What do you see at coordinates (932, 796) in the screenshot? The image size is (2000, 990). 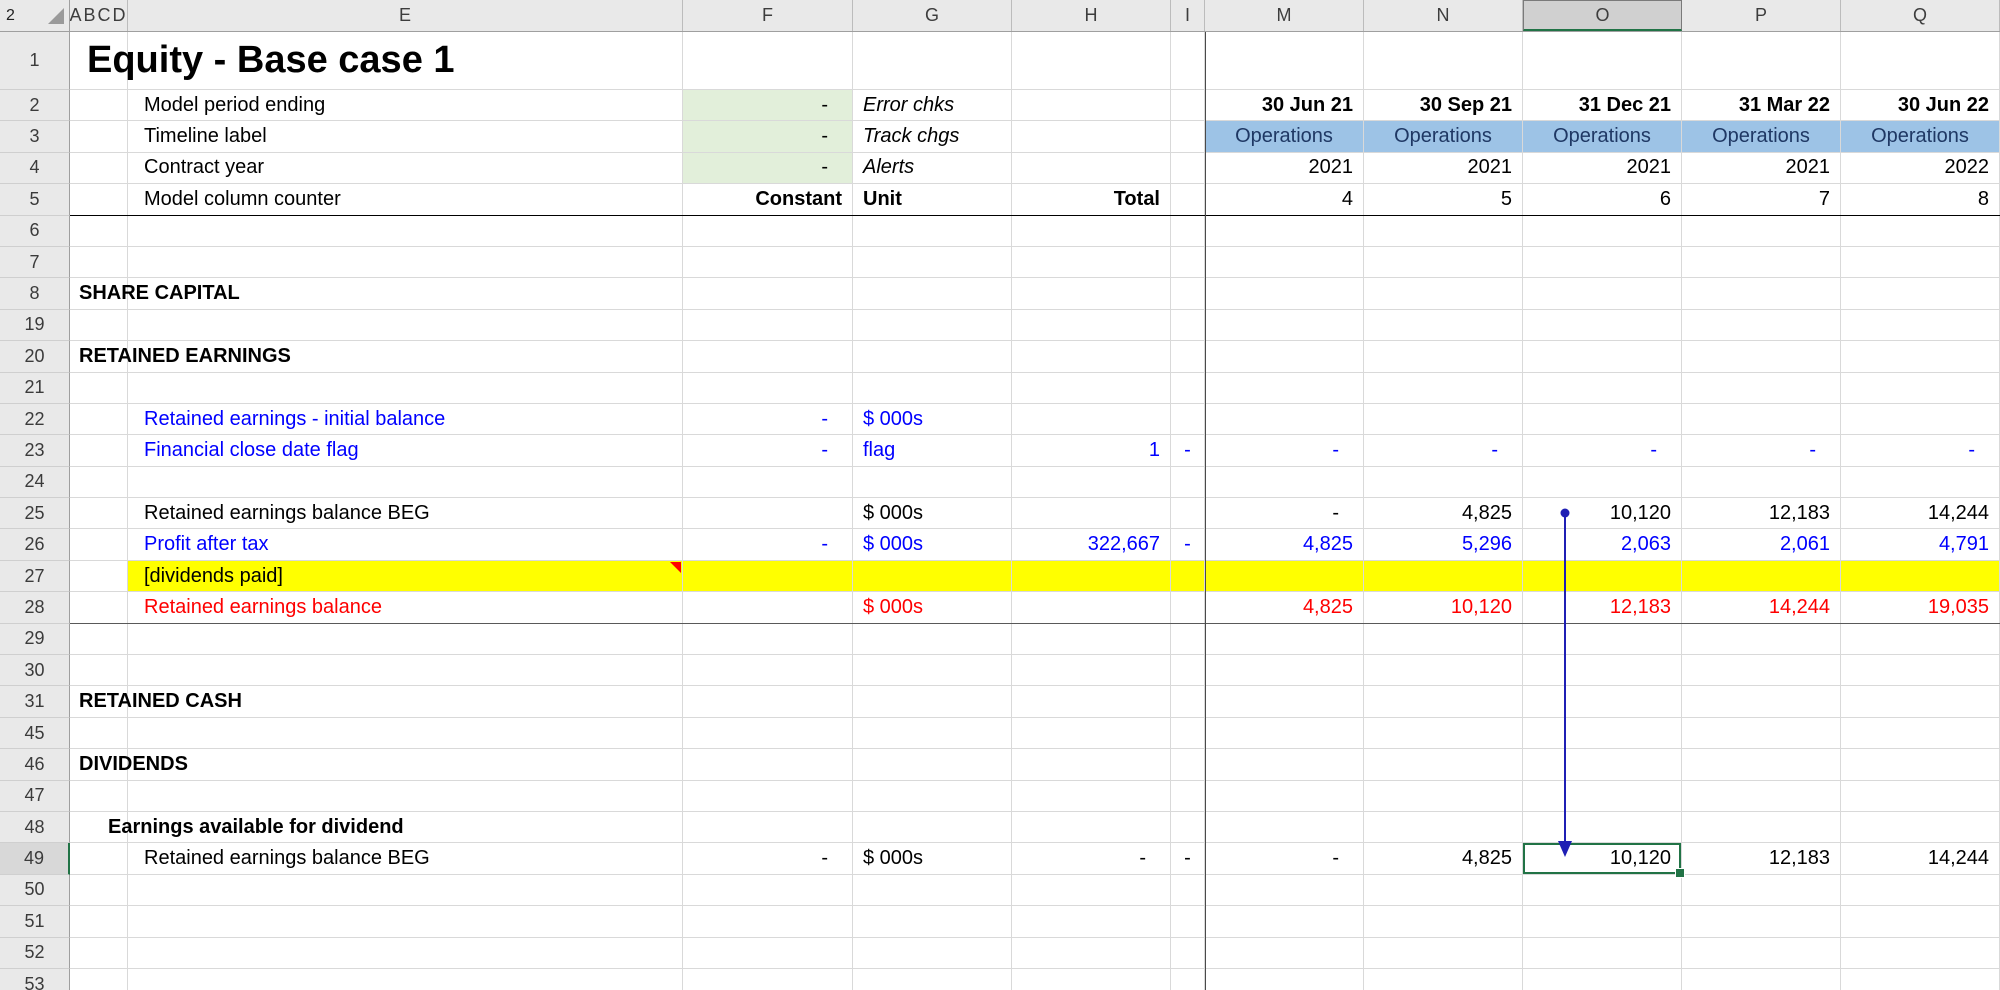 I see `cell-G47` at bounding box center [932, 796].